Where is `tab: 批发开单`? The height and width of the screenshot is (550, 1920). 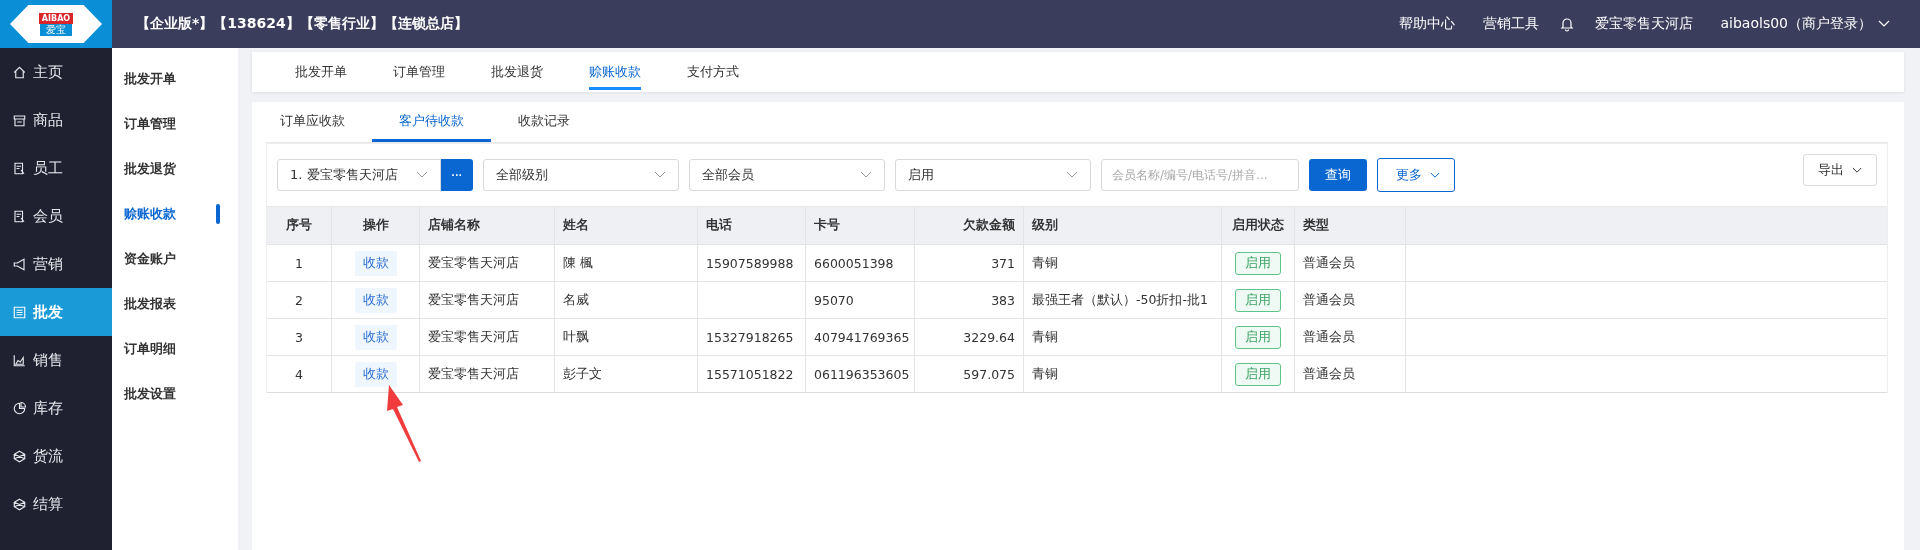
tab: 批发开单 is located at coordinates (321, 72).